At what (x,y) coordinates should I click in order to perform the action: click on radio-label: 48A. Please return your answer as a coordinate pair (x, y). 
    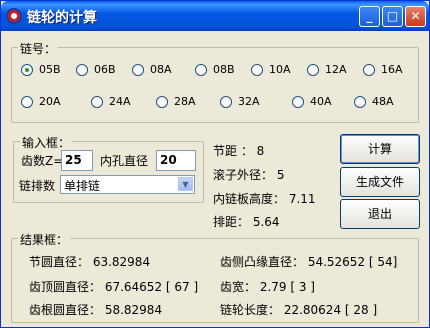
    Looking at the image, I should click on (383, 101).